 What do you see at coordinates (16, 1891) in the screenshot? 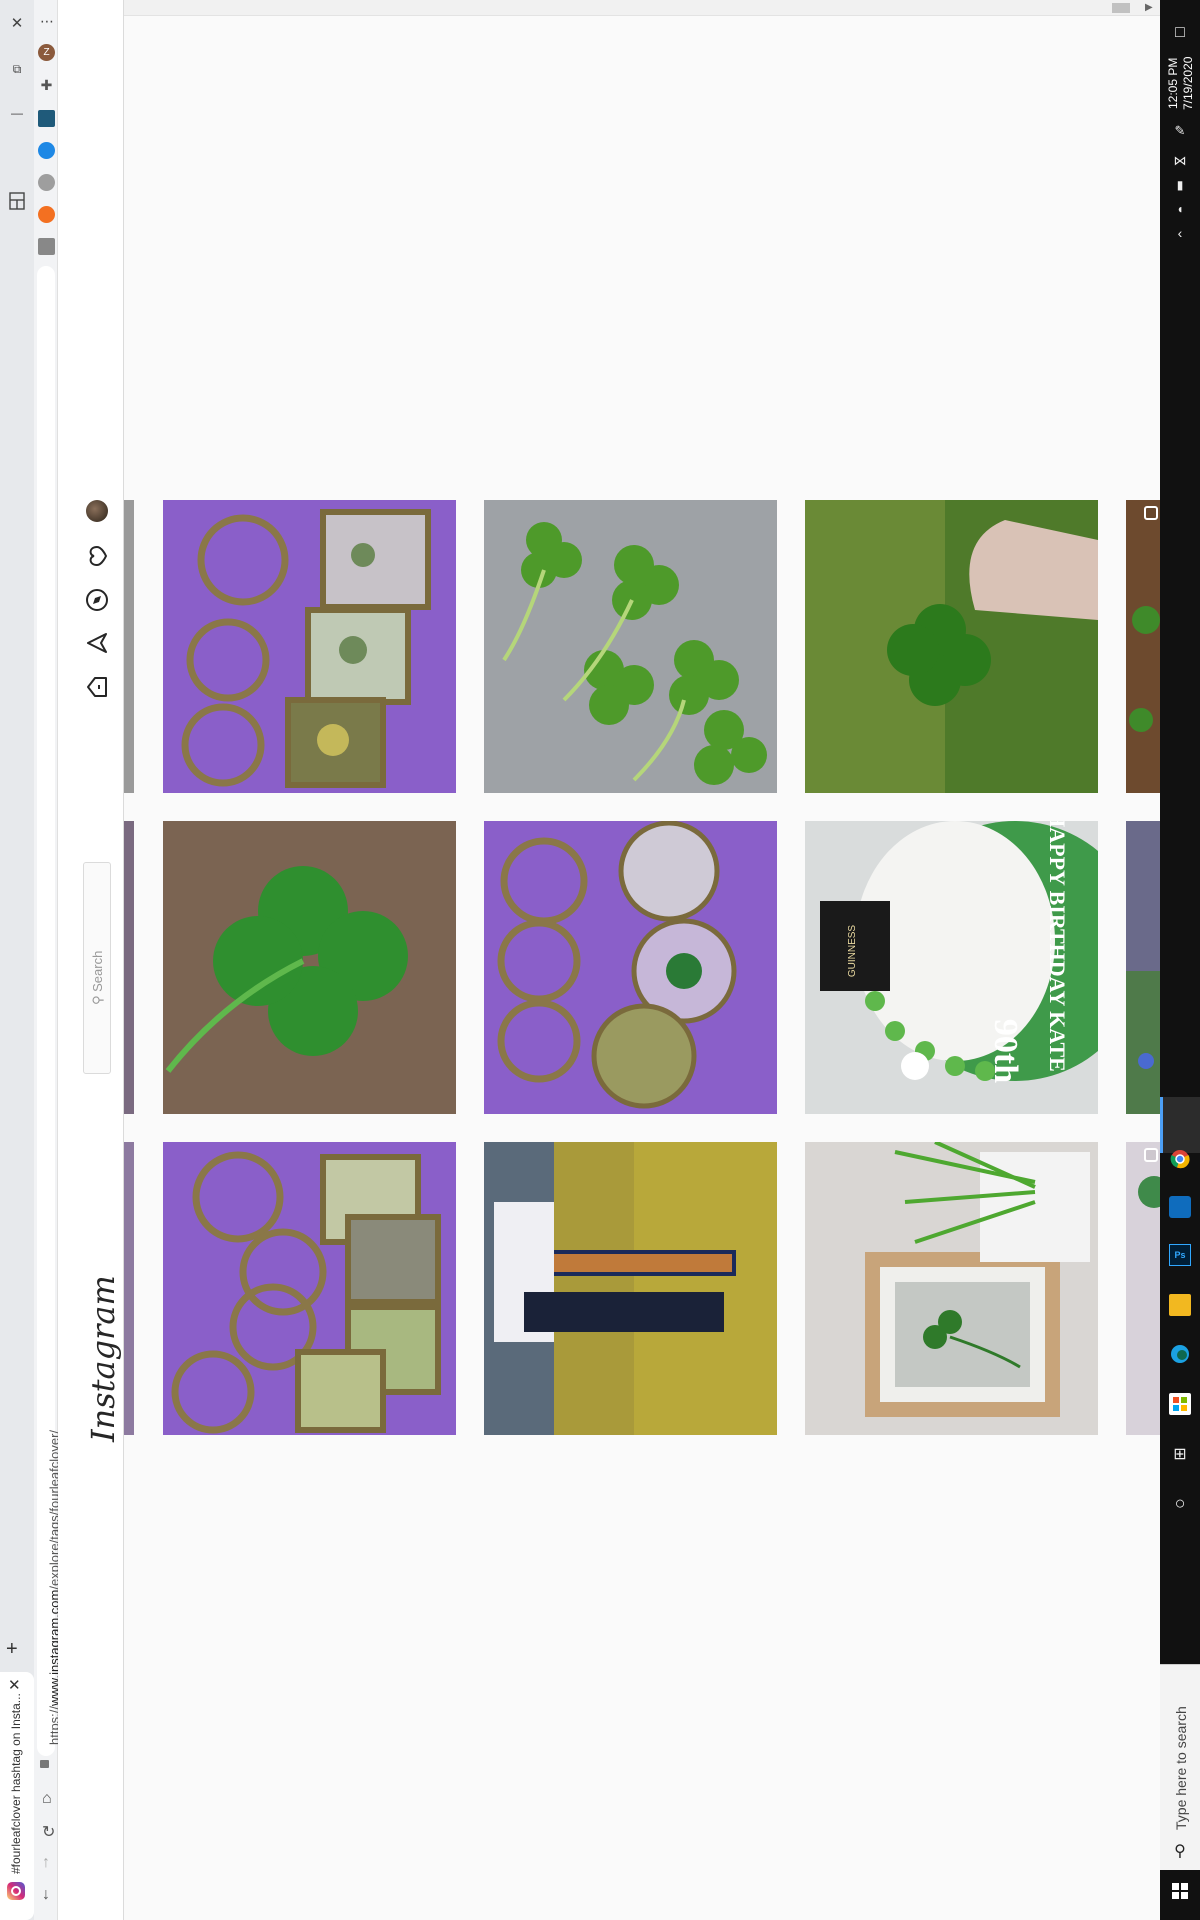
I see `instagram-favicon-icon` at bounding box center [16, 1891].